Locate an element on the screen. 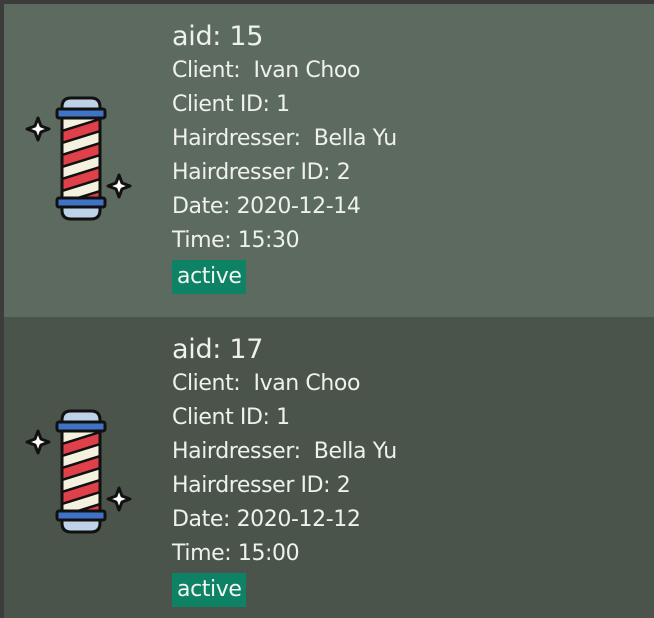  appointment-time: Time: 15:00 is located at coordinates (236, 553).